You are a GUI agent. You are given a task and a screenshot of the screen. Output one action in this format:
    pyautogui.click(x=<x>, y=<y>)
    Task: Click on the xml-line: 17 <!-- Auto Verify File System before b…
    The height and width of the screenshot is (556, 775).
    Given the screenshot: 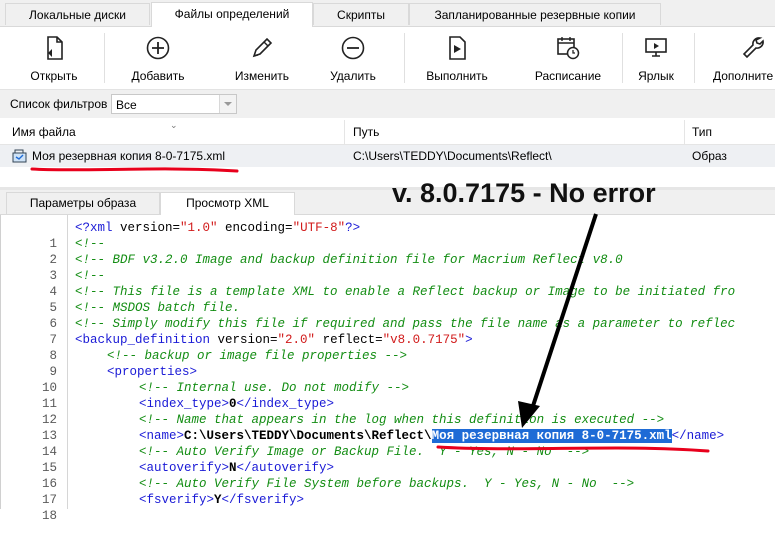 What is the action you would take?
    pyautogui.click(x=388, y=491)
    